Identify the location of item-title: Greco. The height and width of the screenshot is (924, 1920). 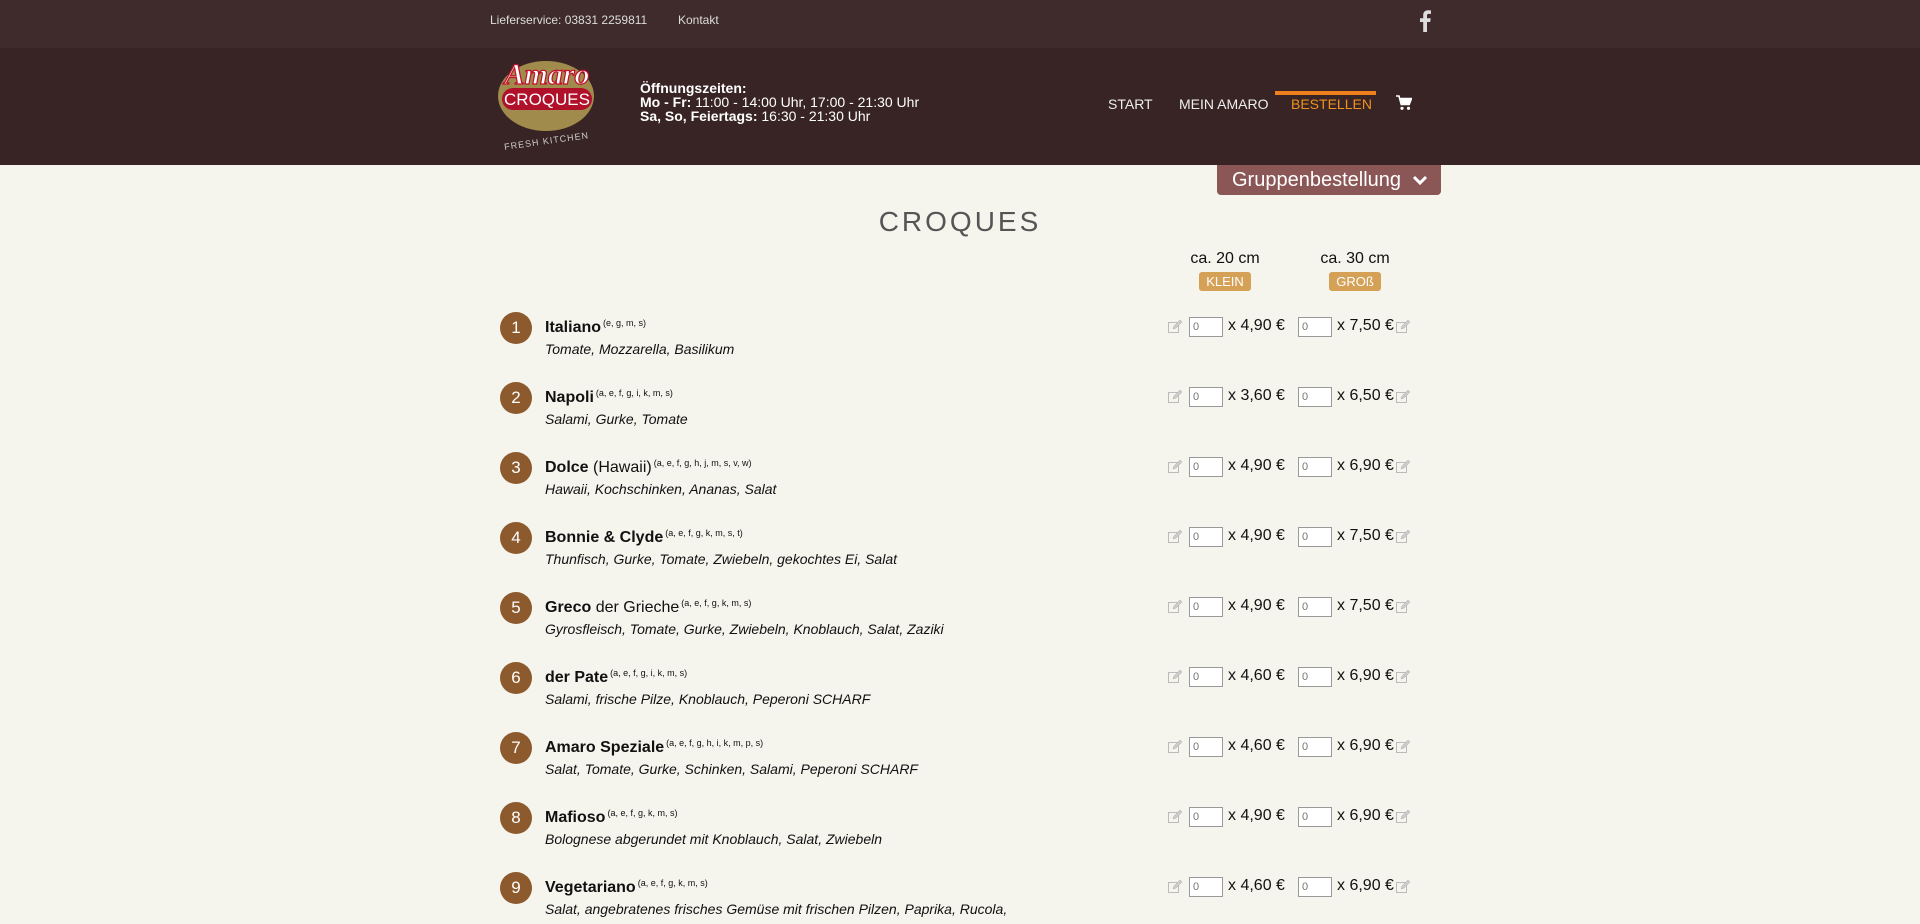
(568, 607).